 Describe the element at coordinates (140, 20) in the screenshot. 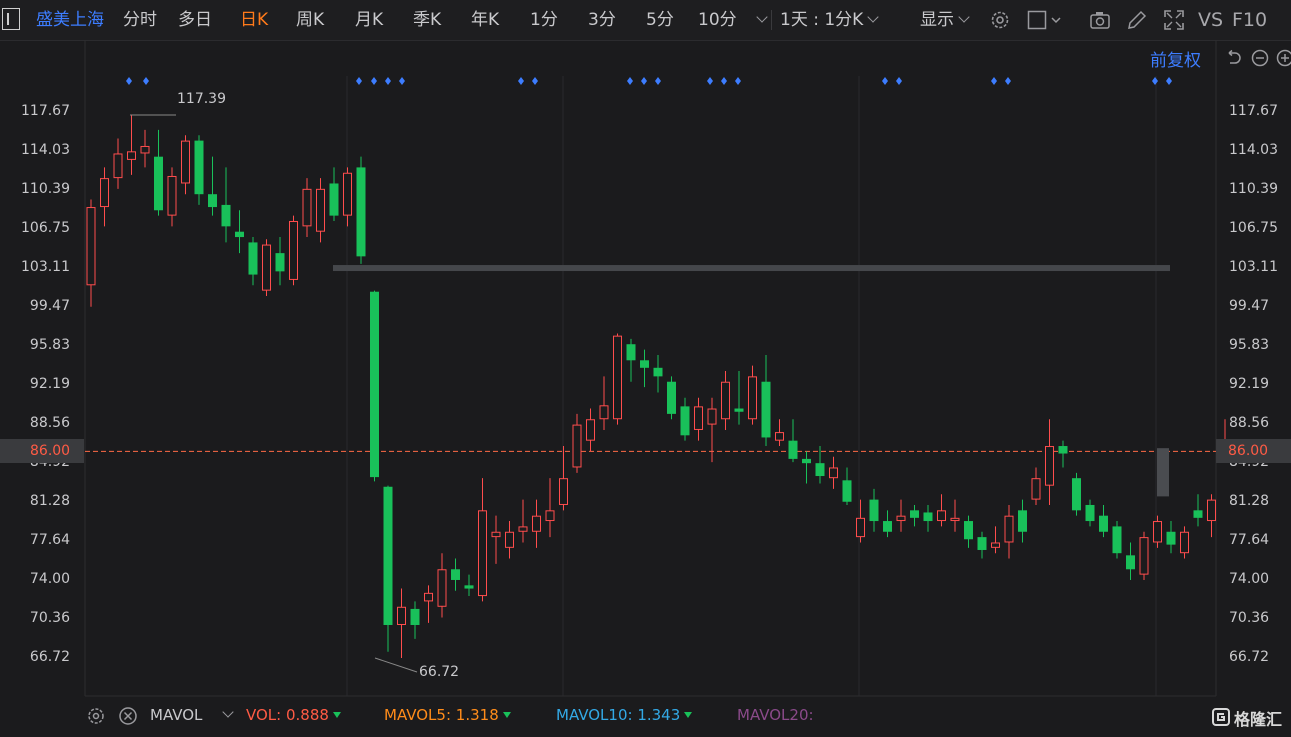

I see `tab-period-0: 分时` at that location.